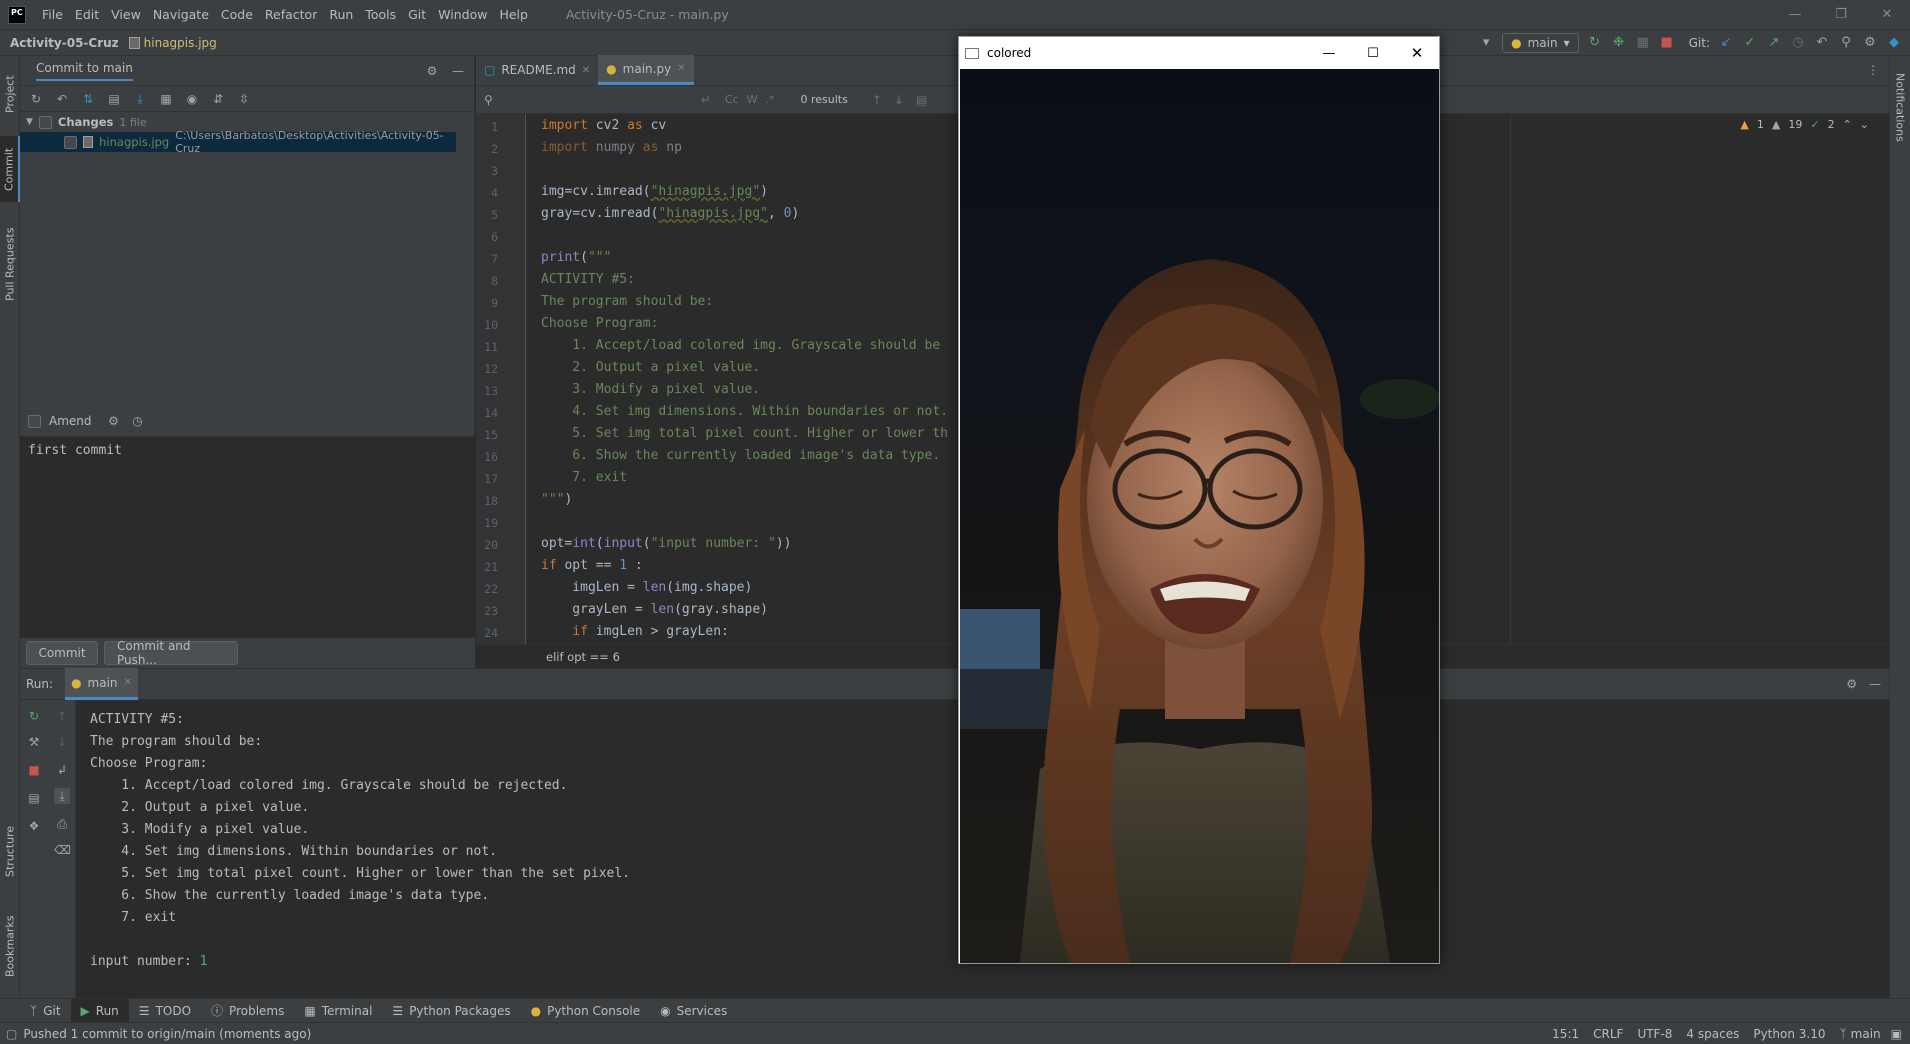  Describe the element at coordinates (1774, 43) in the screenshot. I see `git-push-icon: ↗` at that location.